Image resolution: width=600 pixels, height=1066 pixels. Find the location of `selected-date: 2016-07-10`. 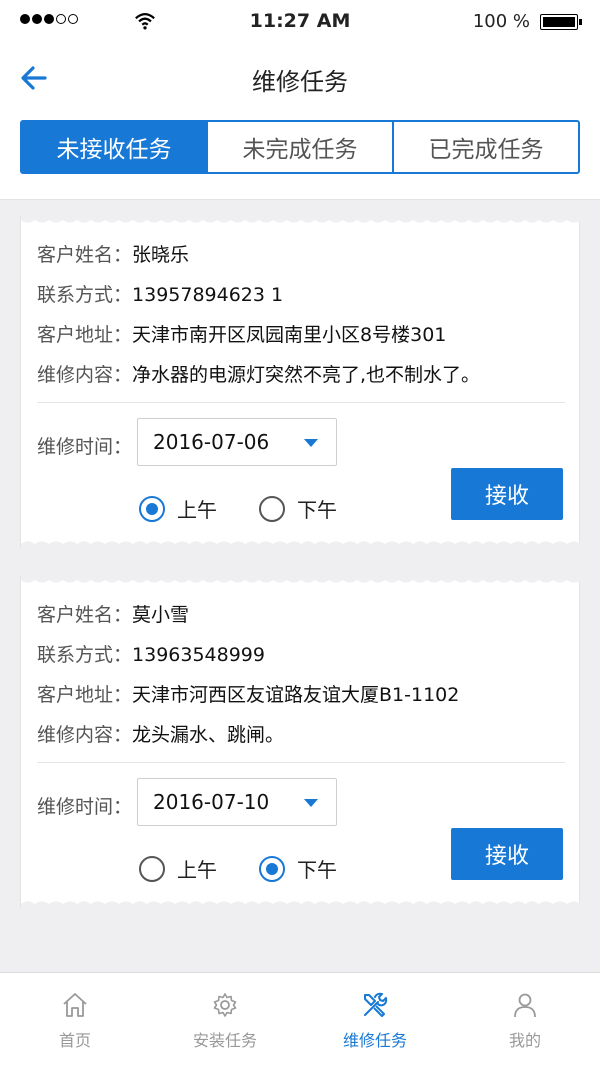

selected-date: 2016-07-10 is located at coordinates (211, 802).